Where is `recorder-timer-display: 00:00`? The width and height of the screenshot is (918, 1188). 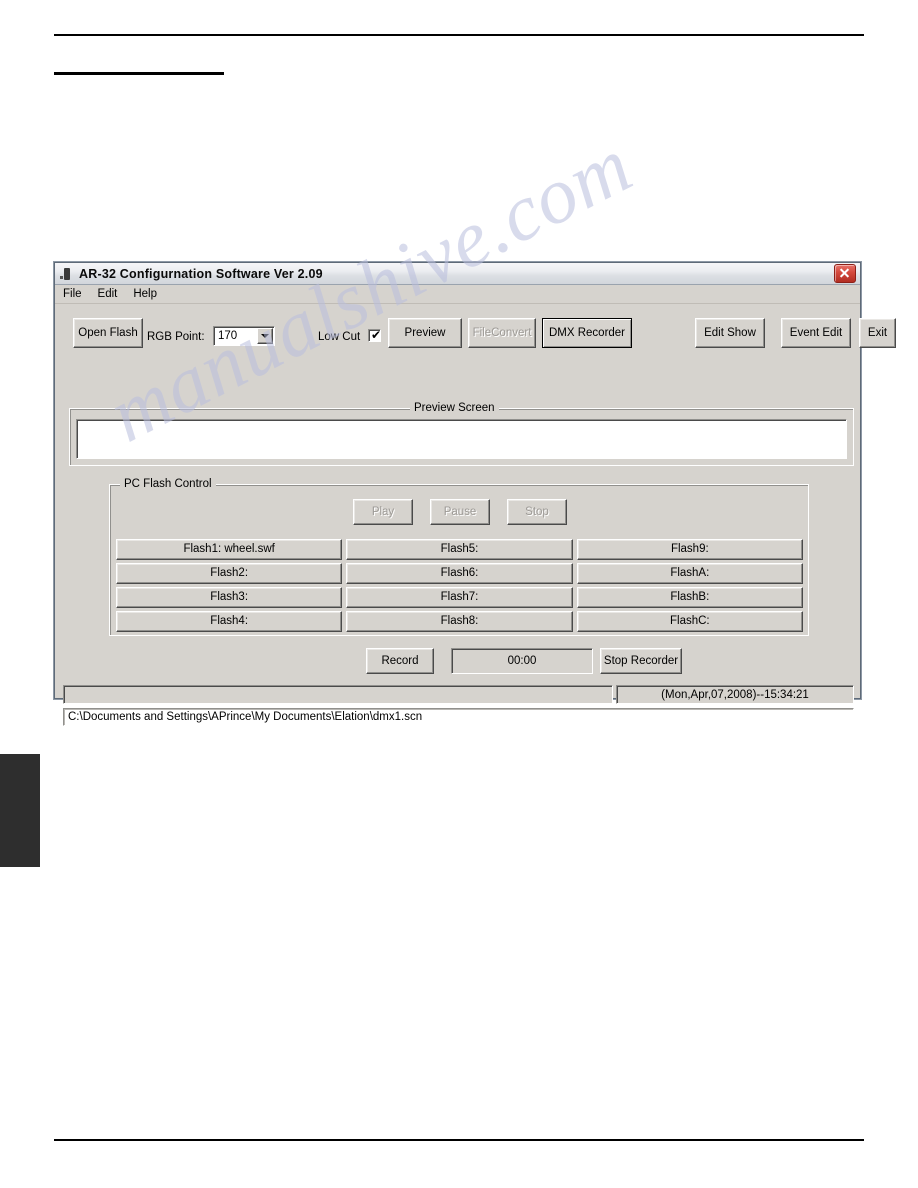
recorder-timer-display: 00:00 is located at coordinates (522, 661).